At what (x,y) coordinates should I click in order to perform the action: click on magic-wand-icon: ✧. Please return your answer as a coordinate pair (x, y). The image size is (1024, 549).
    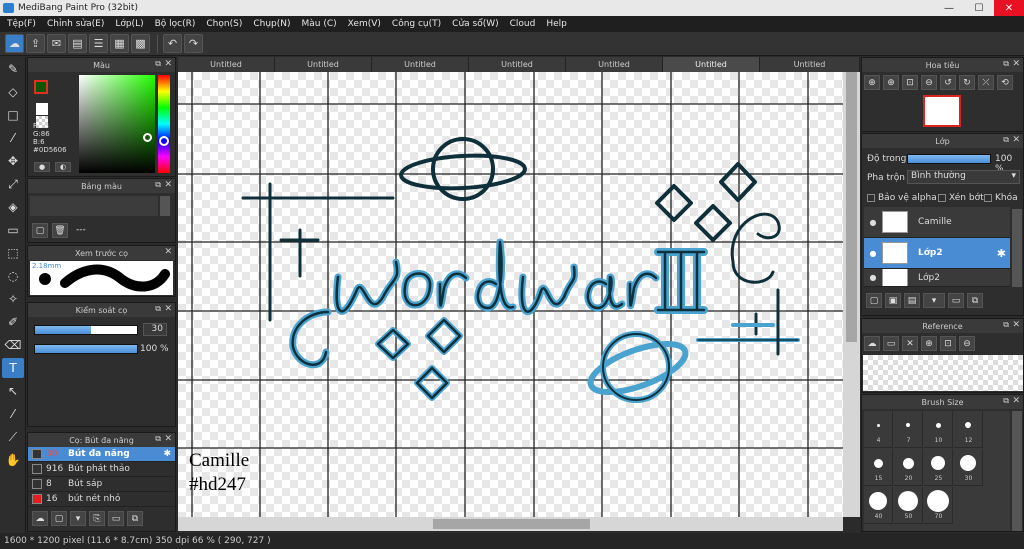
    Looking at the image, I should click on (13, 299).